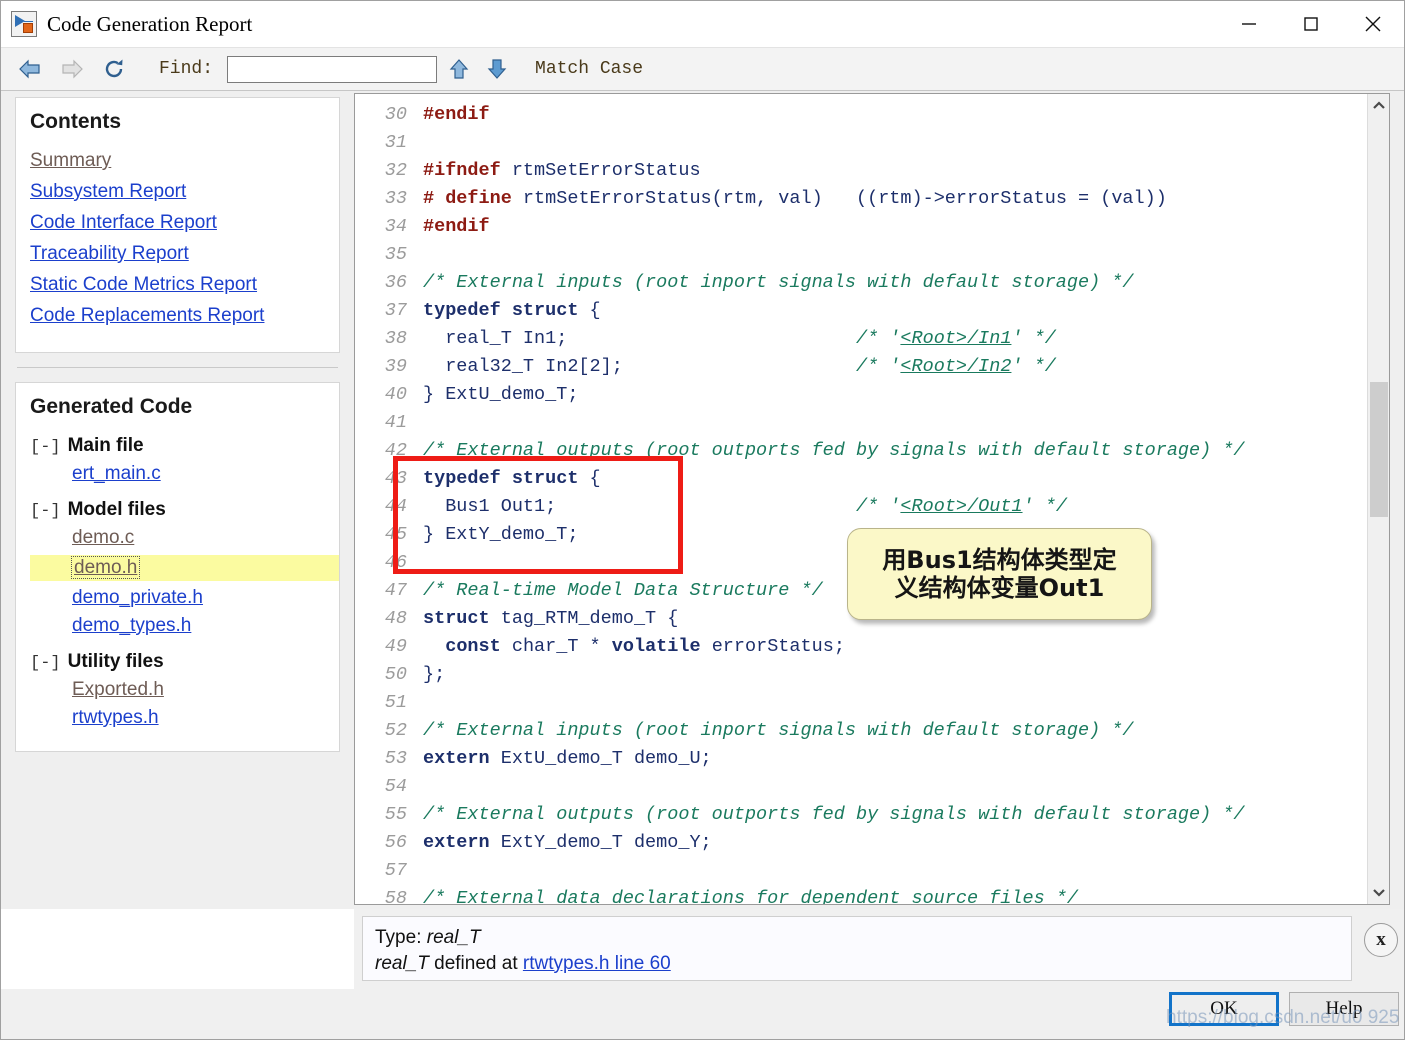 Image resolution: width=1405 pixels, height=1040 pixels. Describe the element at coordinates (639, 366) in the screenshot. I see `code-token: real32_T In2[2];` at that location.